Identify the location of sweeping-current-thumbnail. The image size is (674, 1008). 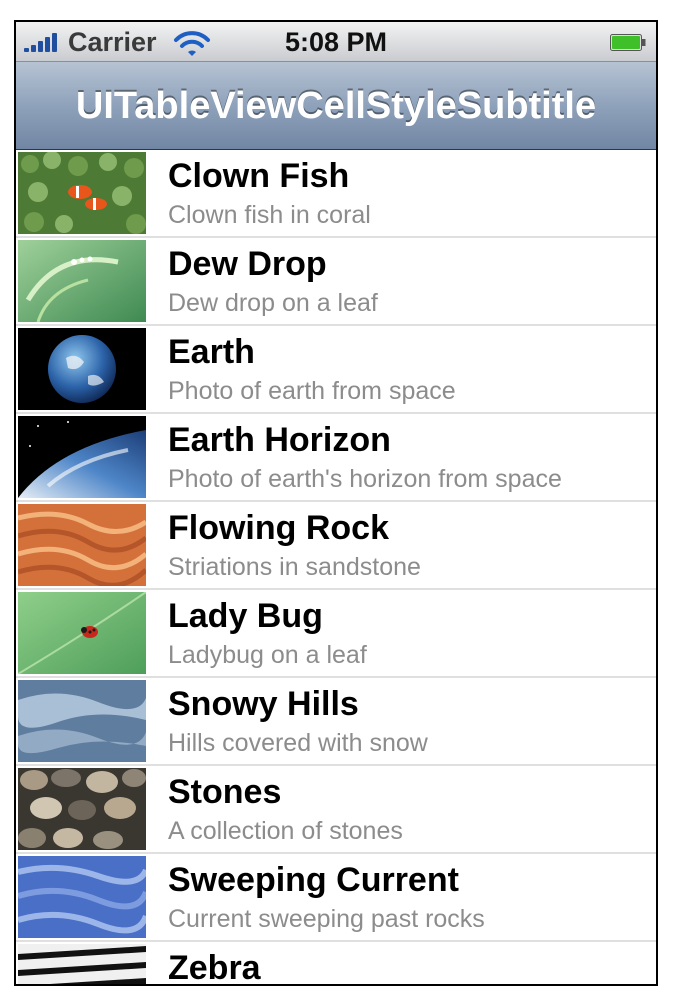
(82, 897).